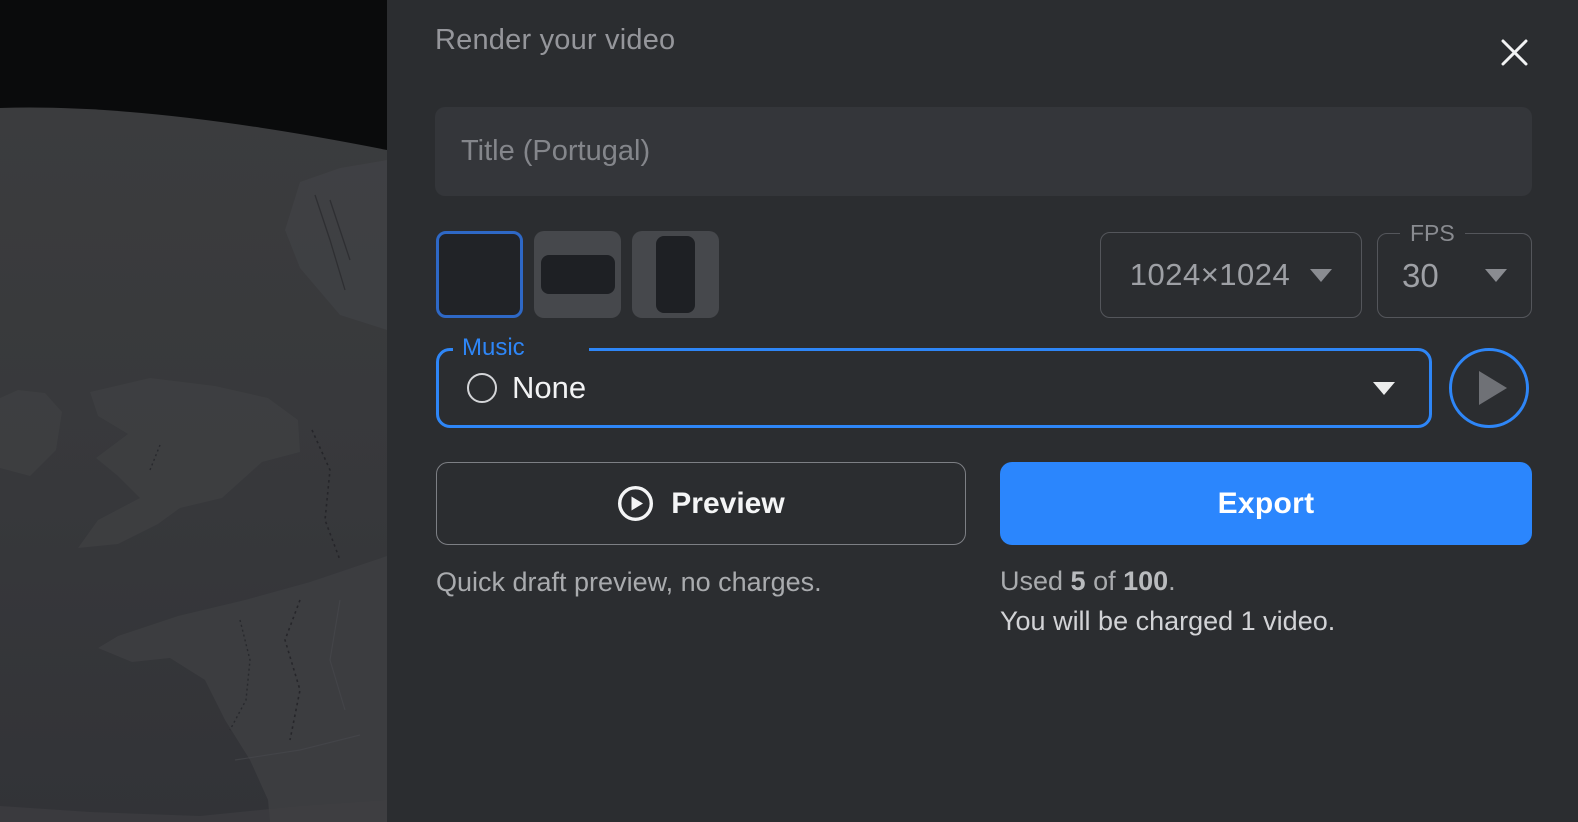 This screenshot has height=822, width=1578. Describe the element at coordinates (629, 582) in the screenshot. I see `preview-hint-text: Quick draft preview, no charges.` at that location.